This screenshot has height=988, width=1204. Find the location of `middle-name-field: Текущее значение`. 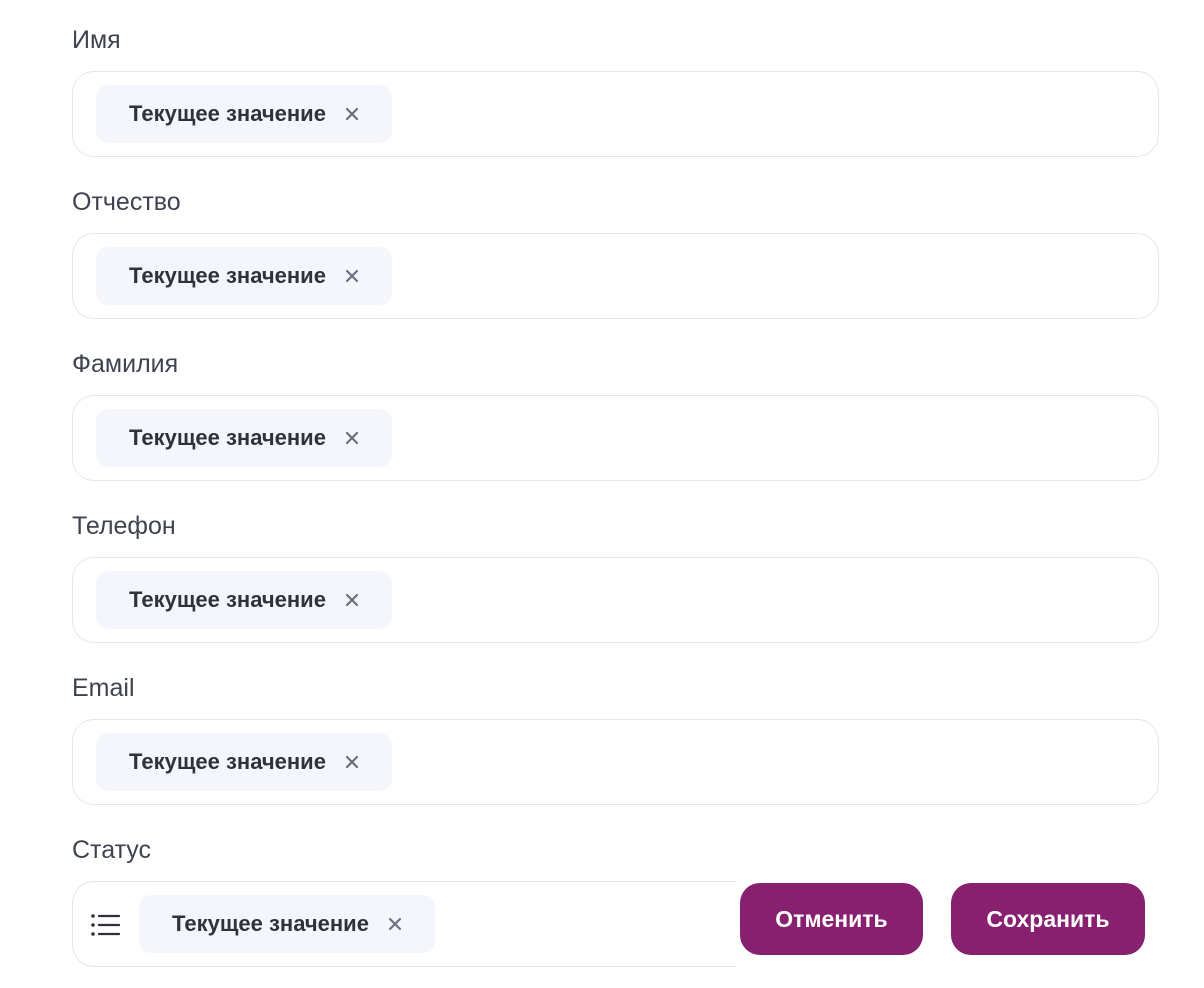

middle-name-field: Текущее значение is located at coordinates (615, 276).